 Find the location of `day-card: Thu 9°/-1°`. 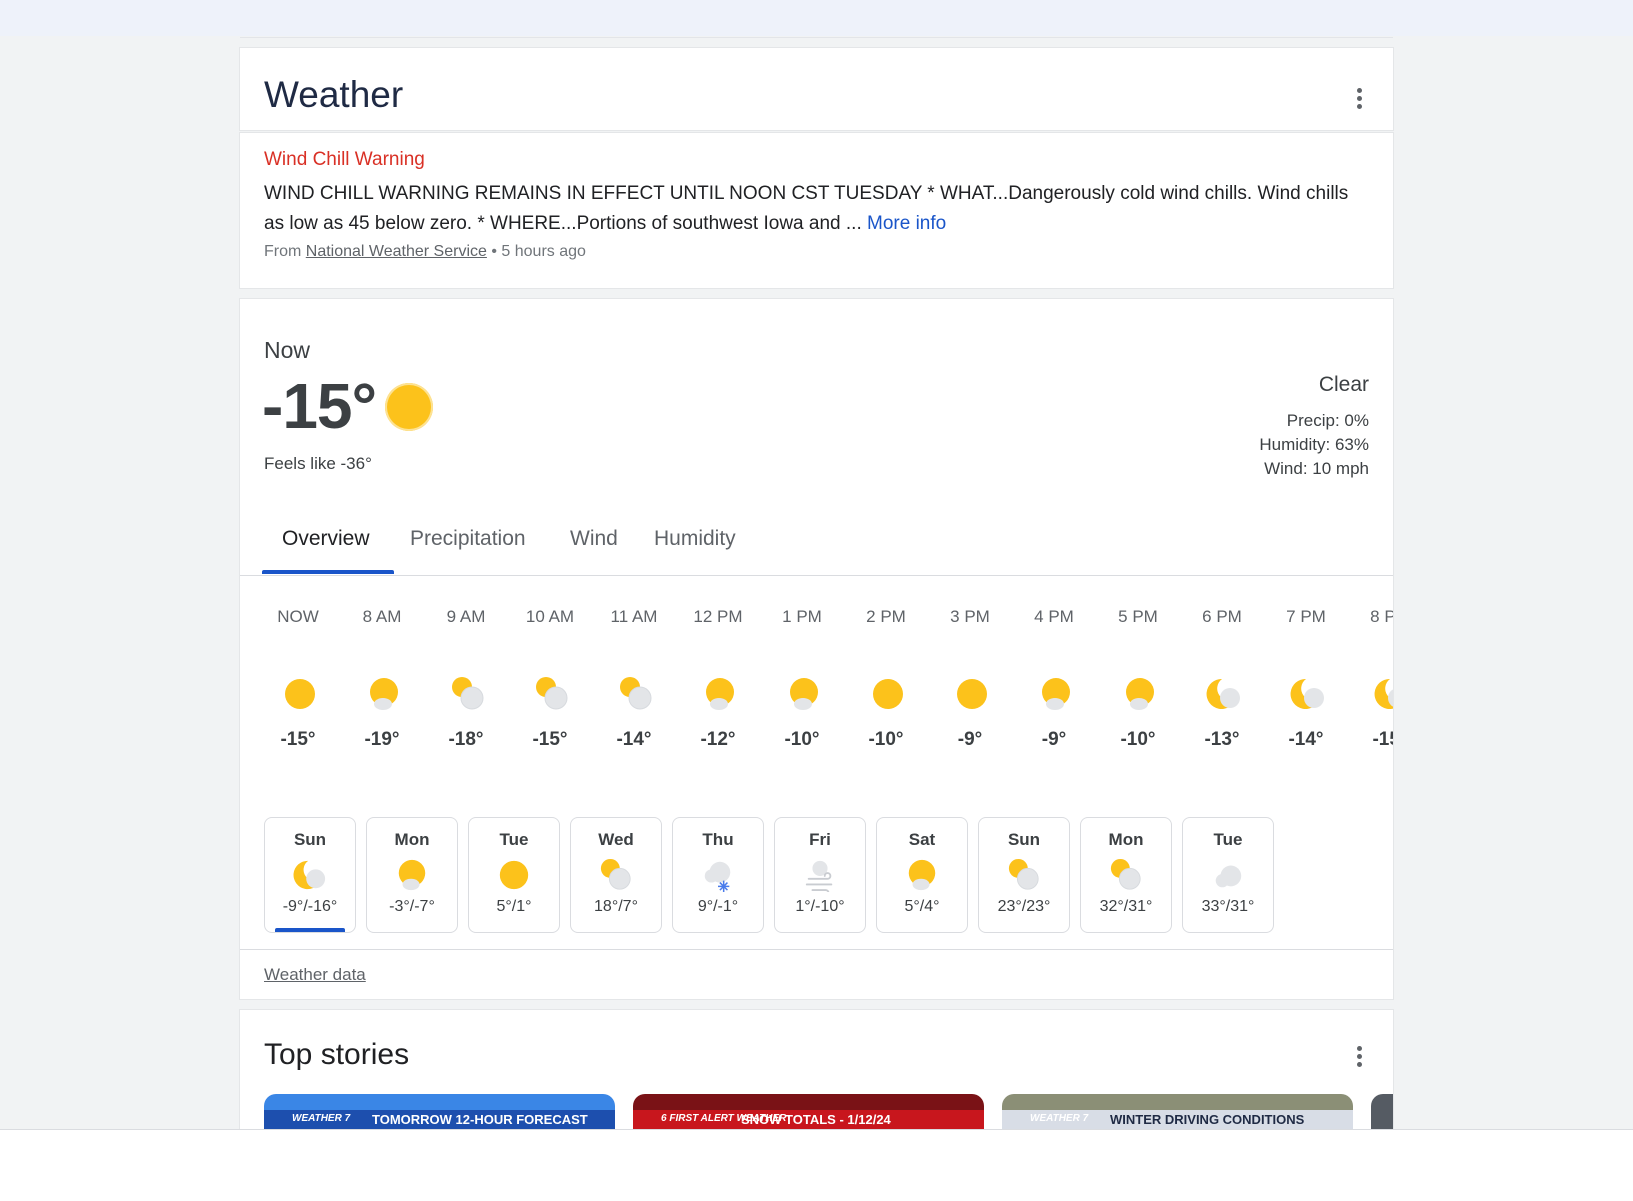

day-card: Thu 9°/-1° is located at coordinates (718, 875).